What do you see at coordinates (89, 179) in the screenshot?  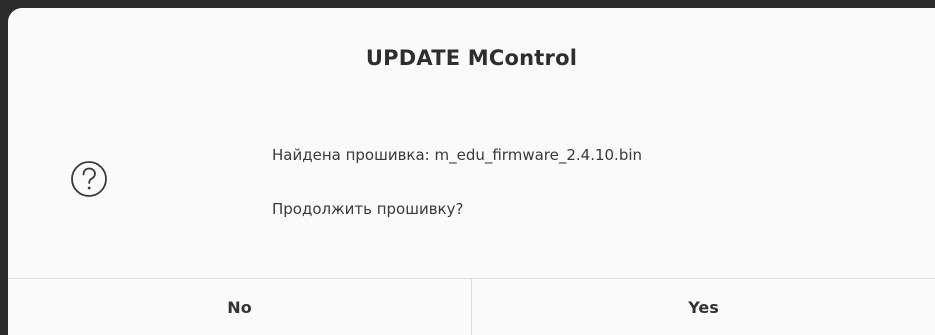 I see `question-icon` at bounding box center [89, 179].